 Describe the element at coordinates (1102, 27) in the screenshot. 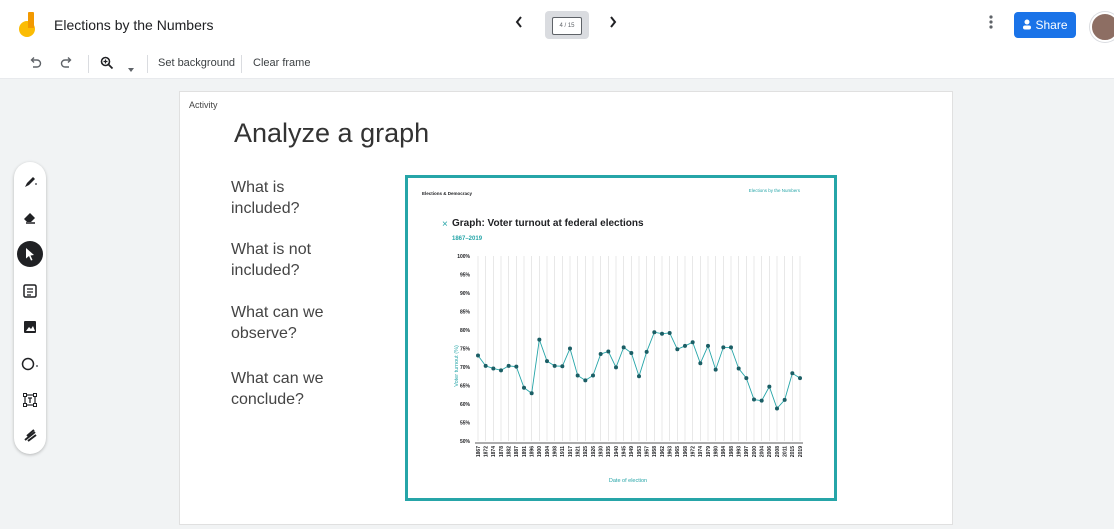

I see `account-avatar` at that location.